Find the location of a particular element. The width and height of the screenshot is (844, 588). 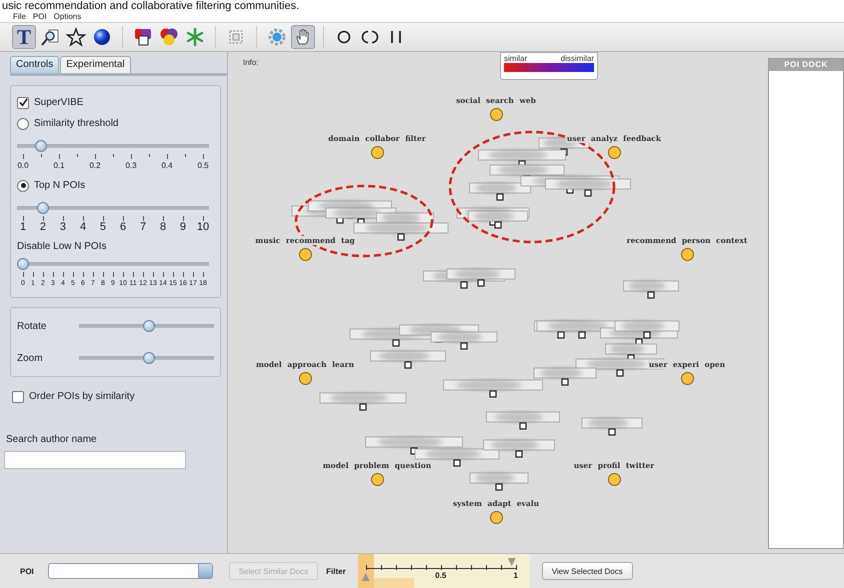

selection-icon is located at coordinates (236, 37).